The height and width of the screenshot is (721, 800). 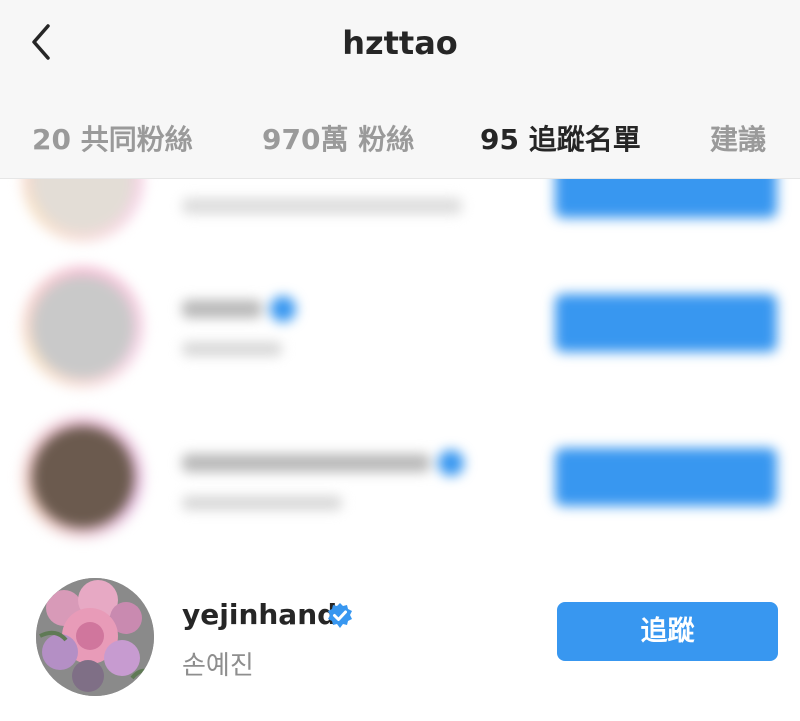 I want to click on tab-mutual-followers: 20 共同粉絲, so click(x=112, y=138).